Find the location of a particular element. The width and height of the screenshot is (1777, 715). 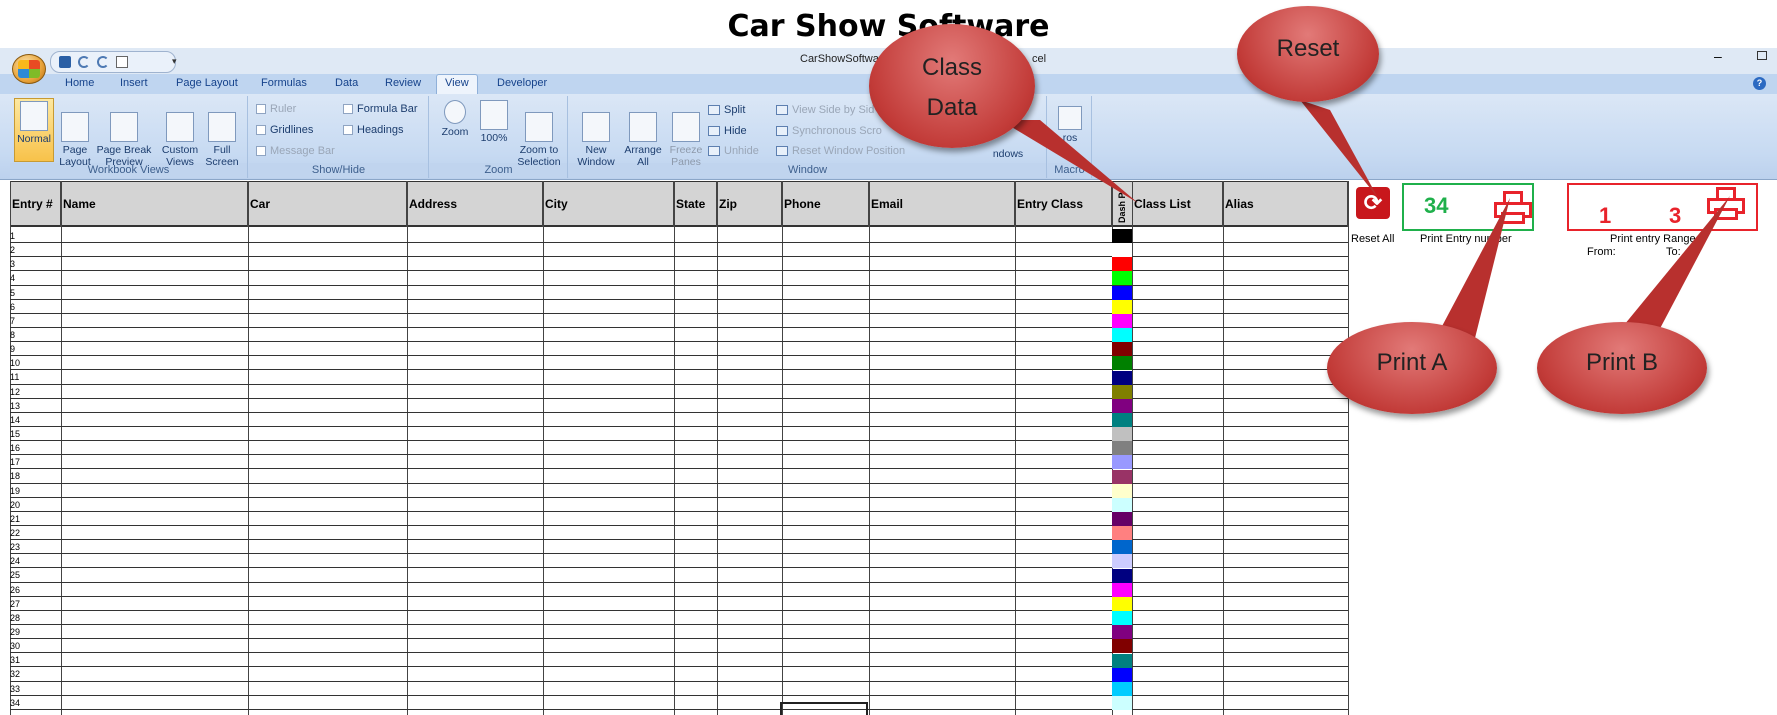

class-data-callout-tail is located at coordinates (1069, 161).